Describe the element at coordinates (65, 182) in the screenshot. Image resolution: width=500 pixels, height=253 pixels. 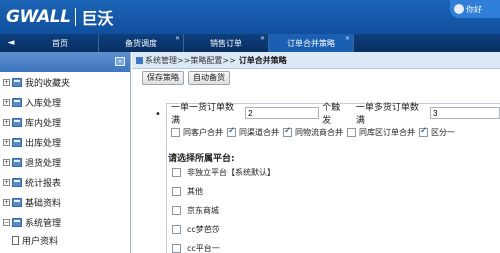
I see `sidebar-item-reports: + 统计报表` at that location.